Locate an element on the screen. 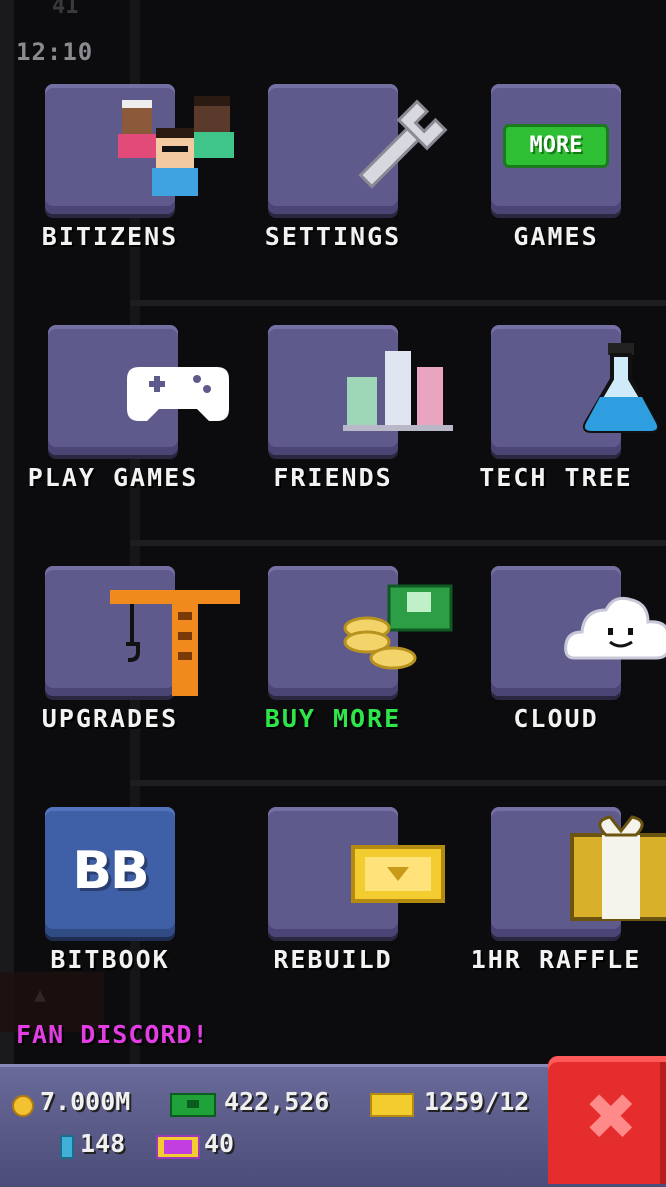  more-games-button: MORE GAMES is located at coordinates (556, 167).